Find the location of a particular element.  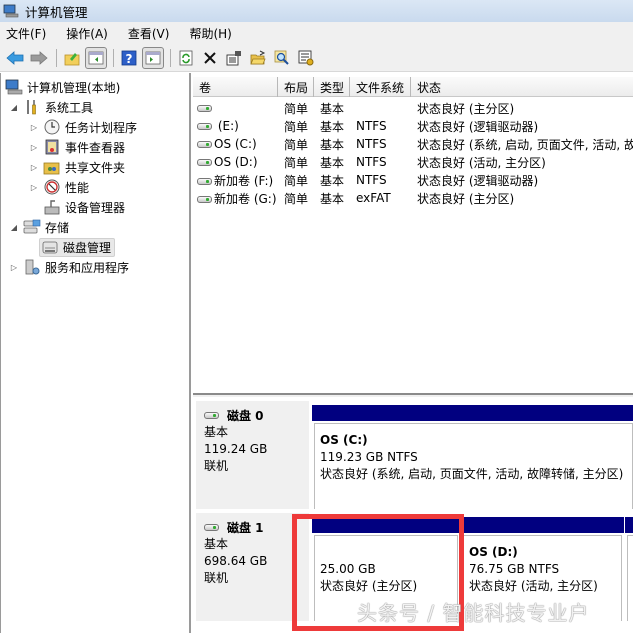

delete-button is located at coordinates (210, 58).